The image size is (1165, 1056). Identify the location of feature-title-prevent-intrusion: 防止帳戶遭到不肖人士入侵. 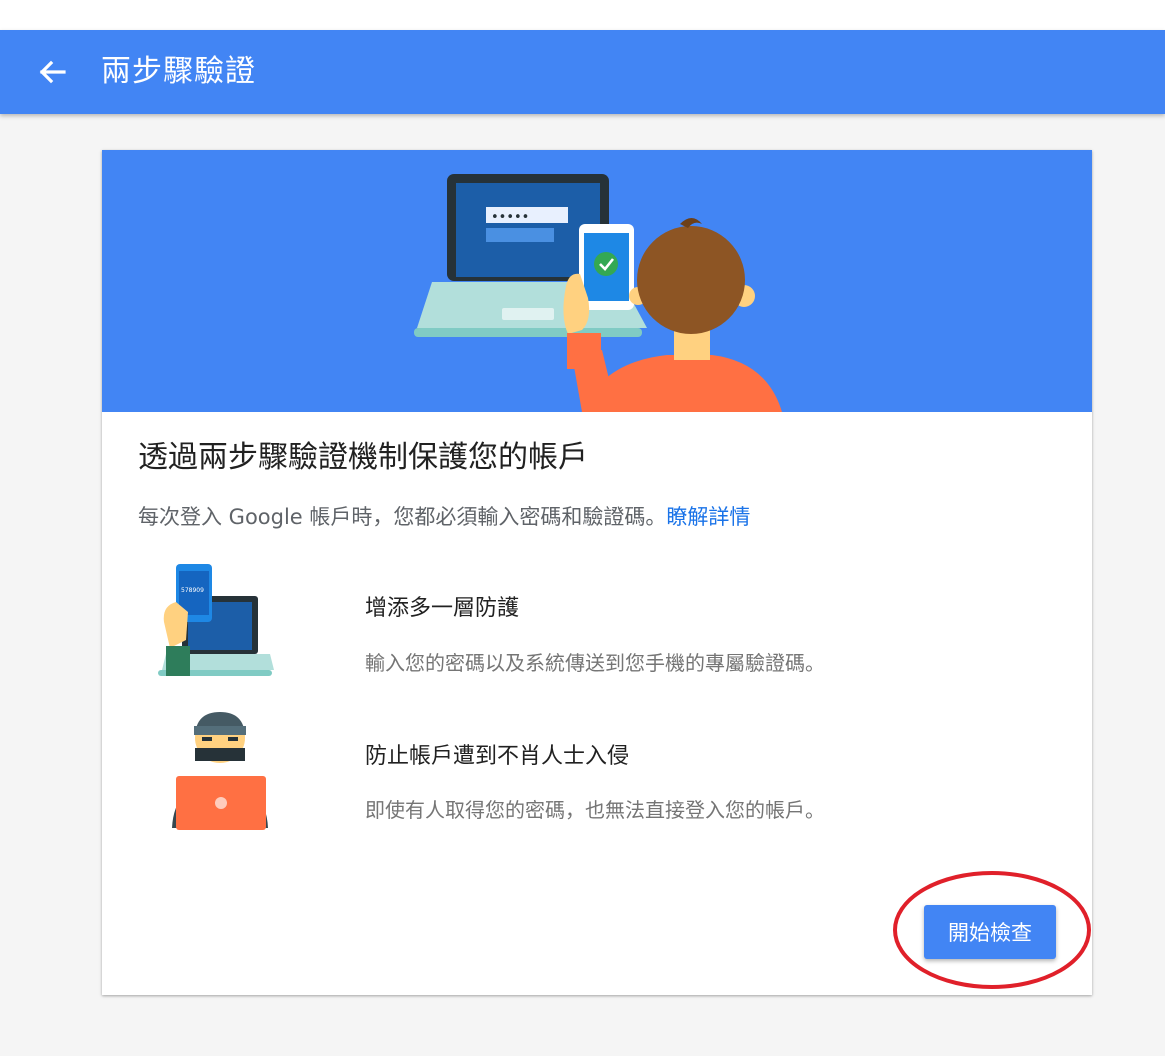
(497, 756).